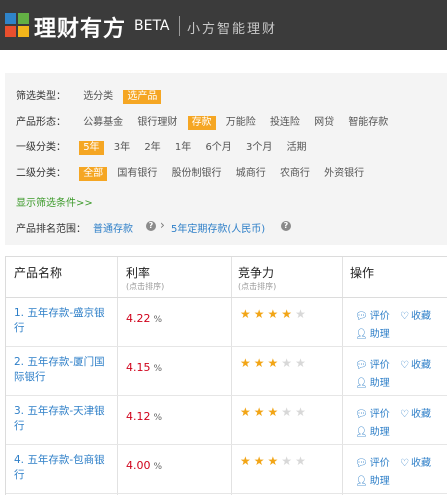 The image size is (447, 495). Describe the element at coordinates (54, 201) in the screenshot. I see `show-filters-link: 显示筛选条件>>` at that location.